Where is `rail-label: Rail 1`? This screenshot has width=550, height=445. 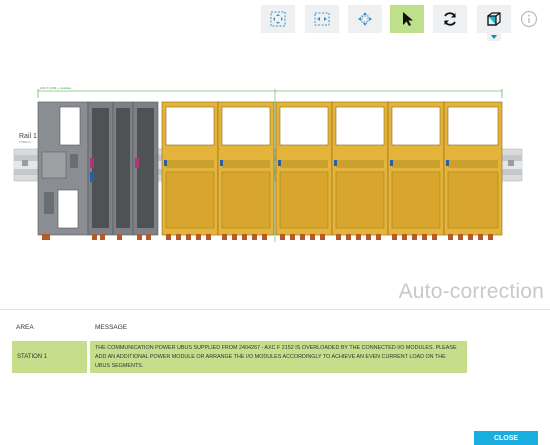 rail-label: Rail 1 is located at coordinates (28, 136).